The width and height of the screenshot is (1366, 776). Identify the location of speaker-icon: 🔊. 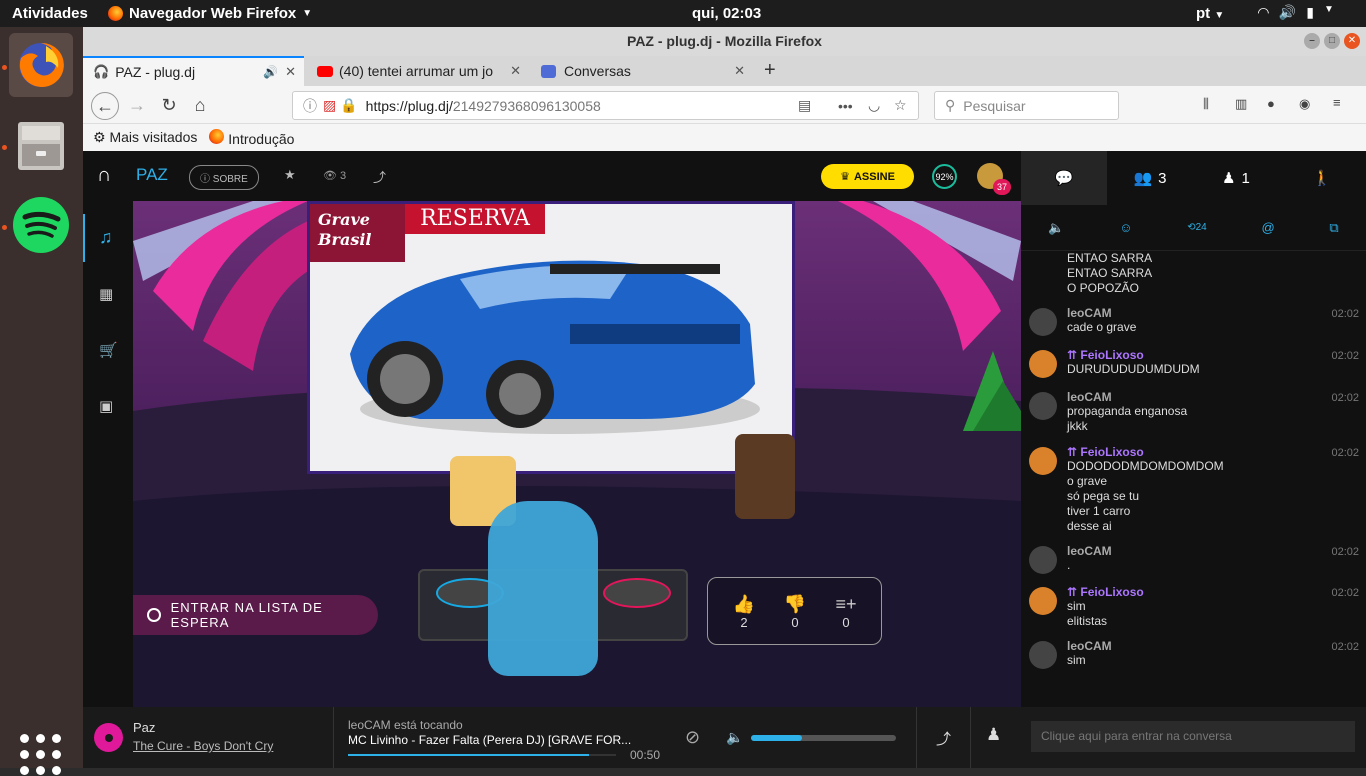
(270, 72).